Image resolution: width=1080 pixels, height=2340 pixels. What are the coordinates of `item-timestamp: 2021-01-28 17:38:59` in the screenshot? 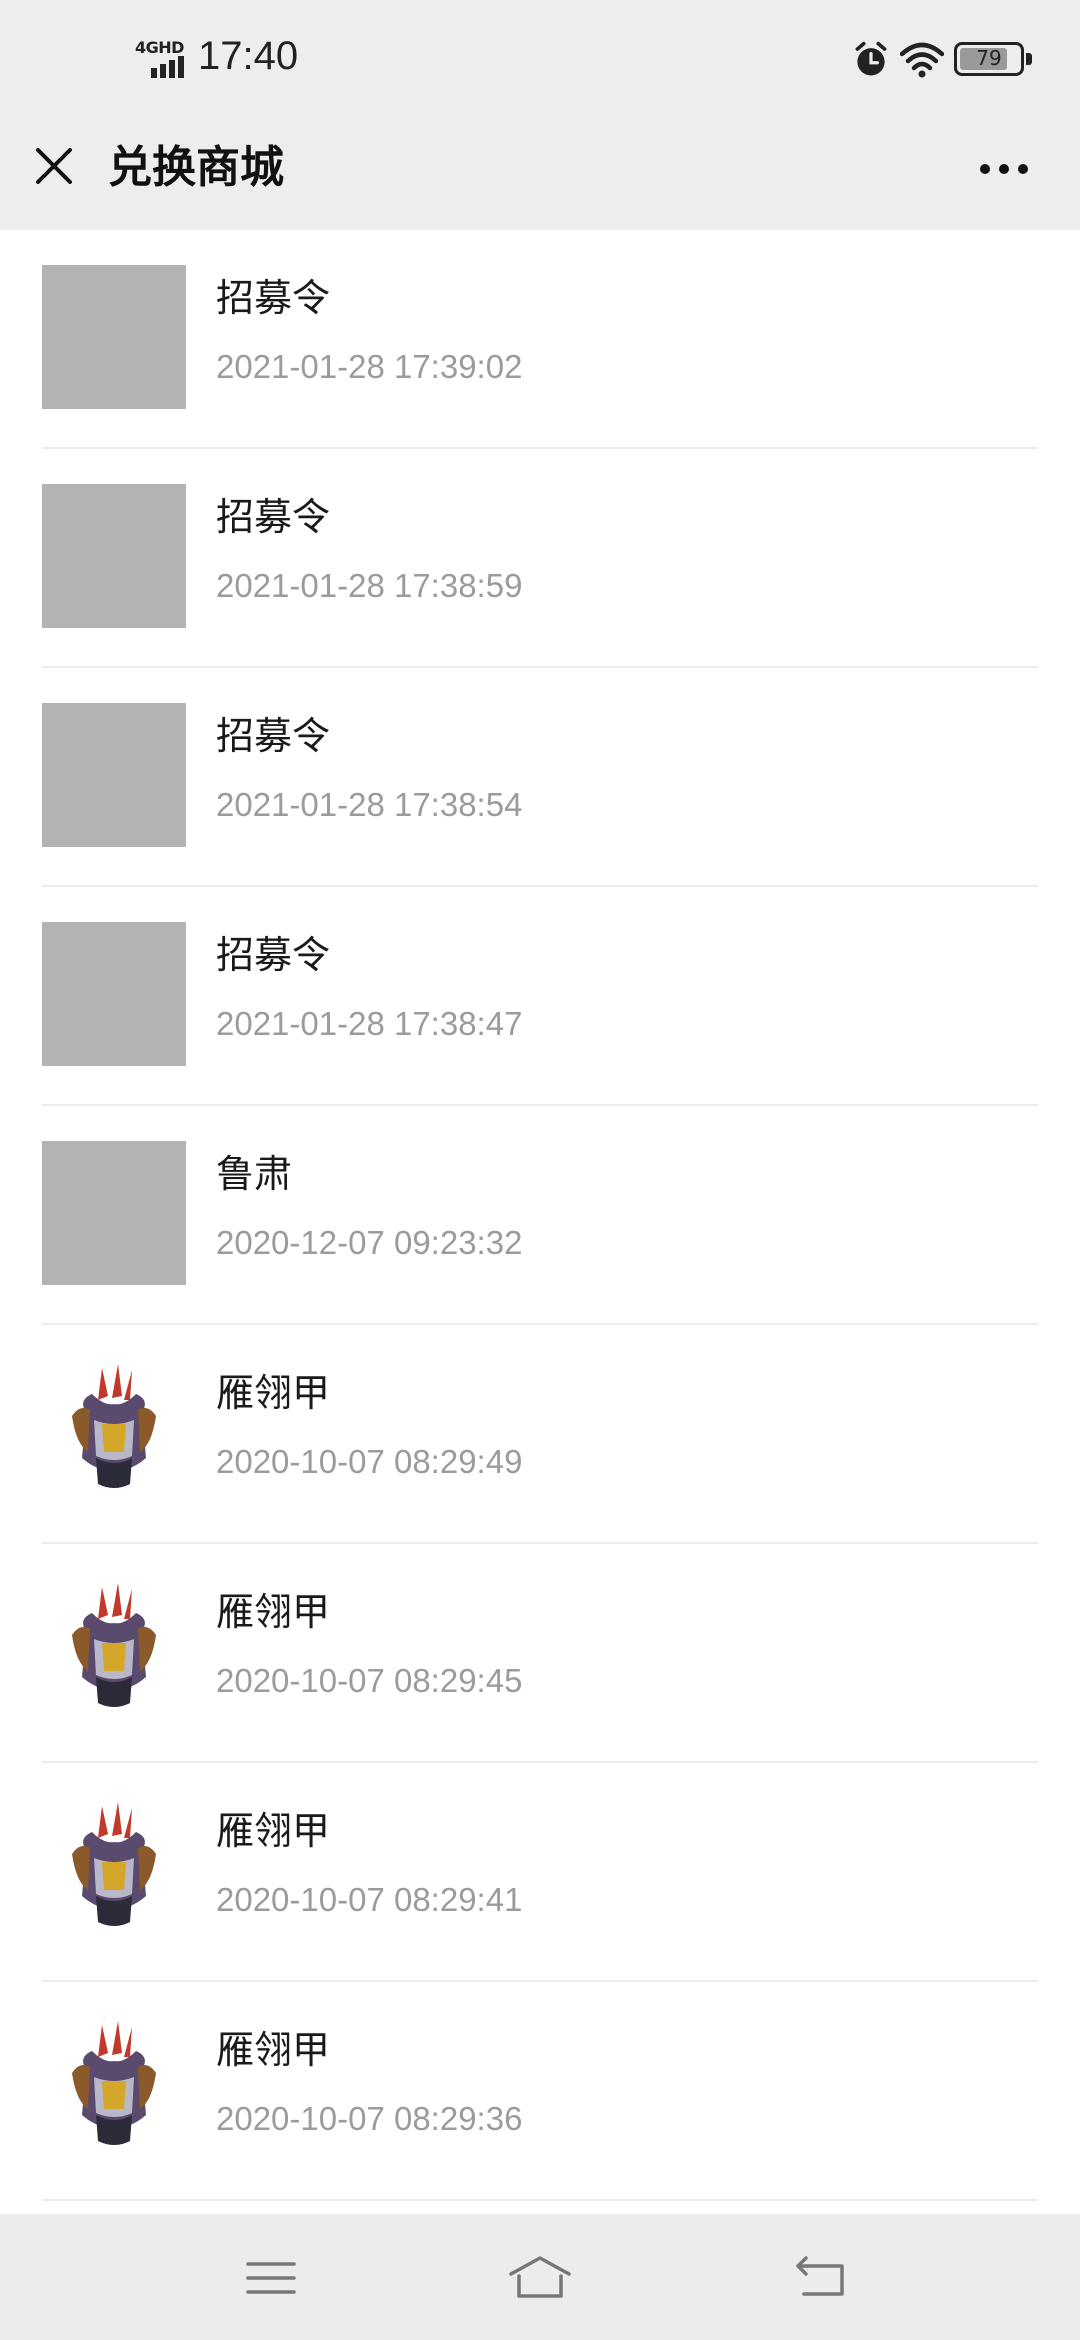 It's located at (369, 585).